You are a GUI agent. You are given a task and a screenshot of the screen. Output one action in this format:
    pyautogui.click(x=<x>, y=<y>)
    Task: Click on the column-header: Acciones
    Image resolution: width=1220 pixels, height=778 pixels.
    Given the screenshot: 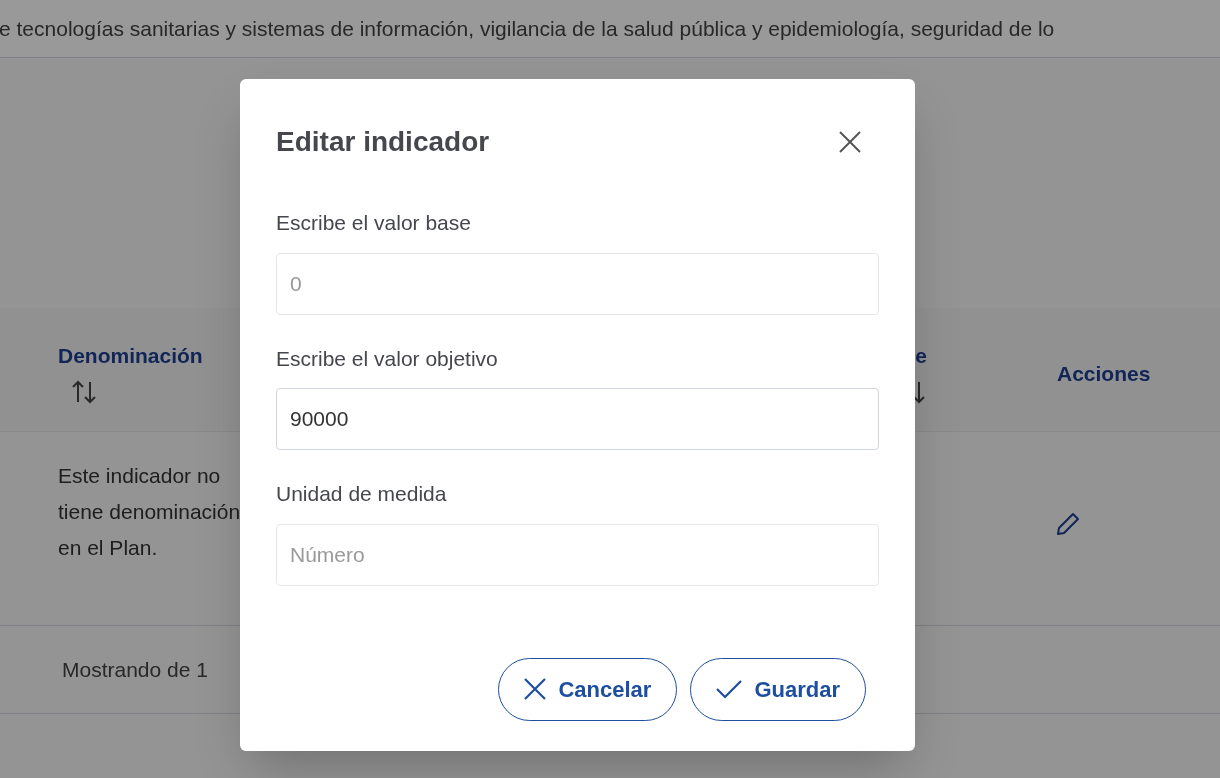 What is the action you would take?
    pyautogui.click(x=1104, y=374)
    